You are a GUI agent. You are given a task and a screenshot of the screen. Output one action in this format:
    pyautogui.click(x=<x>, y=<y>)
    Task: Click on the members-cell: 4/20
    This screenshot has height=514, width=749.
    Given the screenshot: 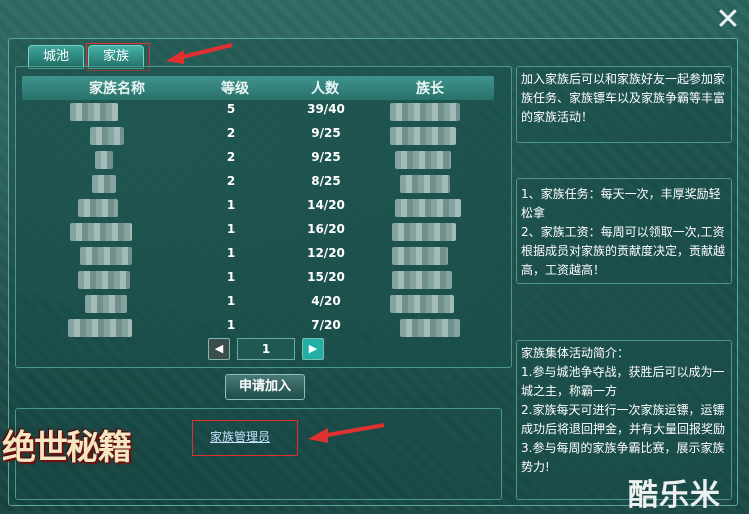 What is the action you would take?
    pyautogui.click(x=326, y=301)
    